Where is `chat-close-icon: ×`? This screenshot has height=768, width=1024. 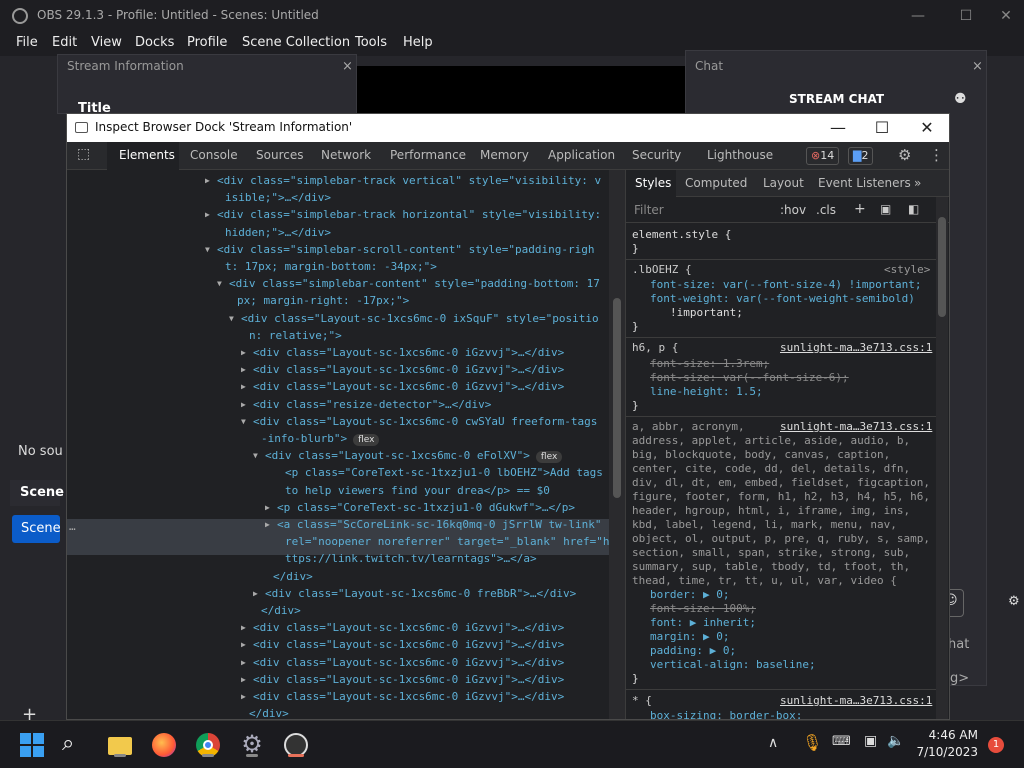
chat-close-icon: × is located at coordinates (977, 66).